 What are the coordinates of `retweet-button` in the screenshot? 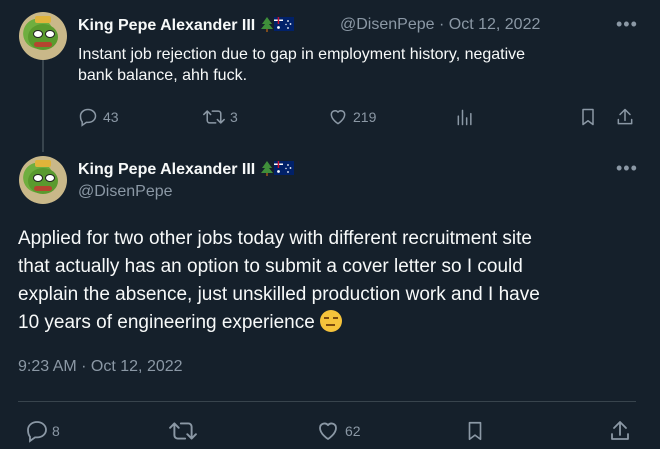 It's located at (183, 431).